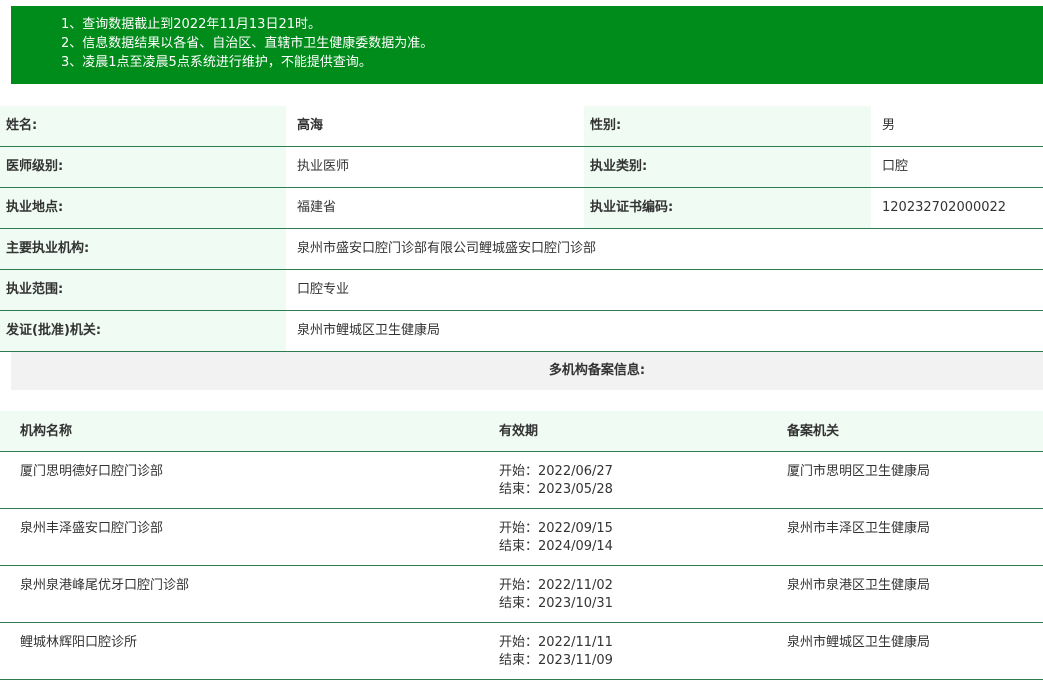  Describe the element at coordinates (527, 371) in the screenshot. I see `multi-org-title: 多机构备案信息:` at that location.